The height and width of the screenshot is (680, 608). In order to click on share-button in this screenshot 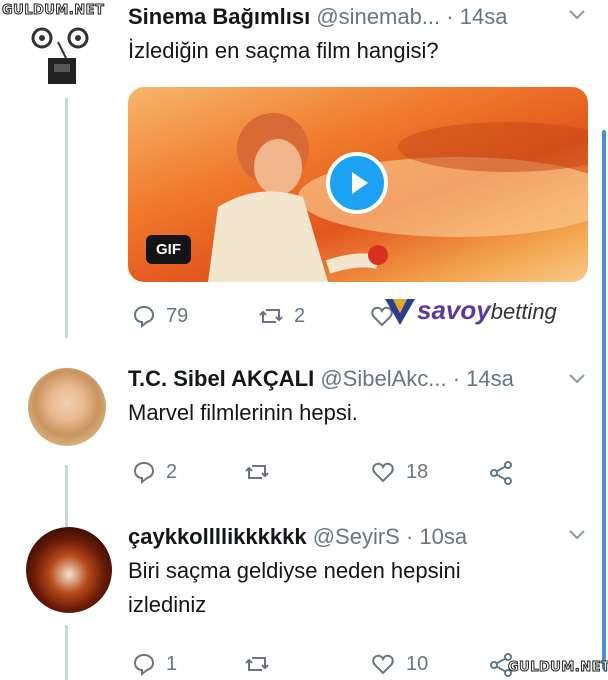, I will do `click(501, 473)`.